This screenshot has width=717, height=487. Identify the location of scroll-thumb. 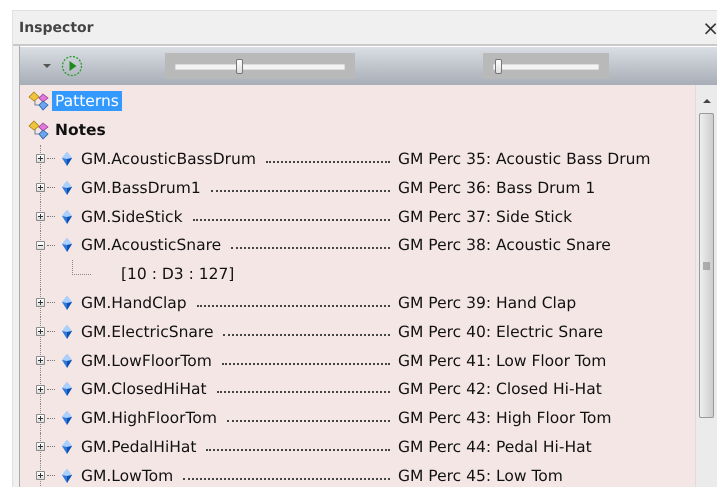
(706, 265).